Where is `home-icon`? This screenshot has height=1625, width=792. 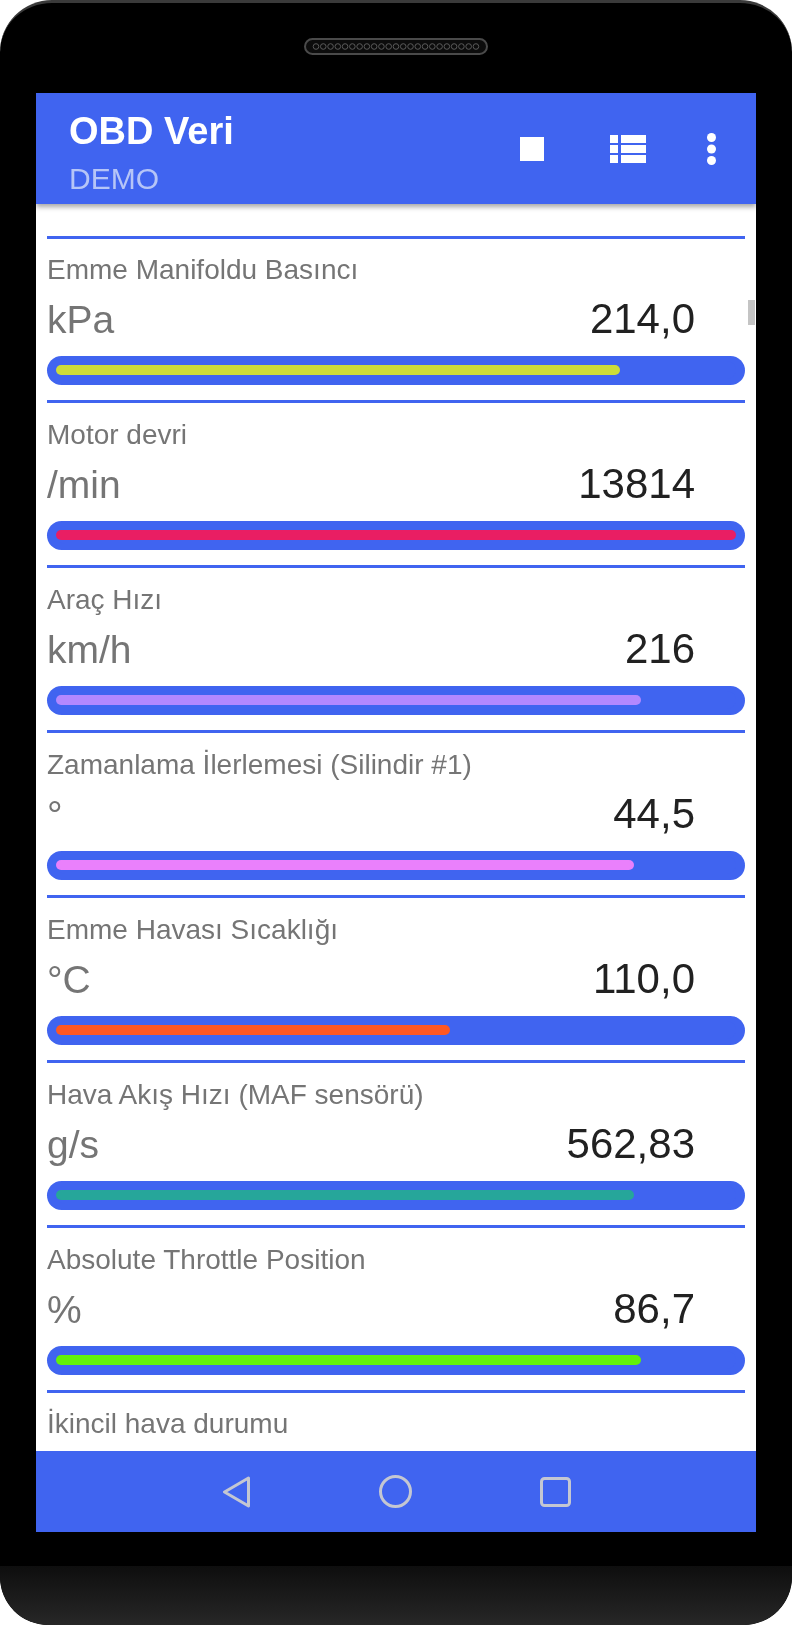
home-icon is located at coordinates (395, 1491).